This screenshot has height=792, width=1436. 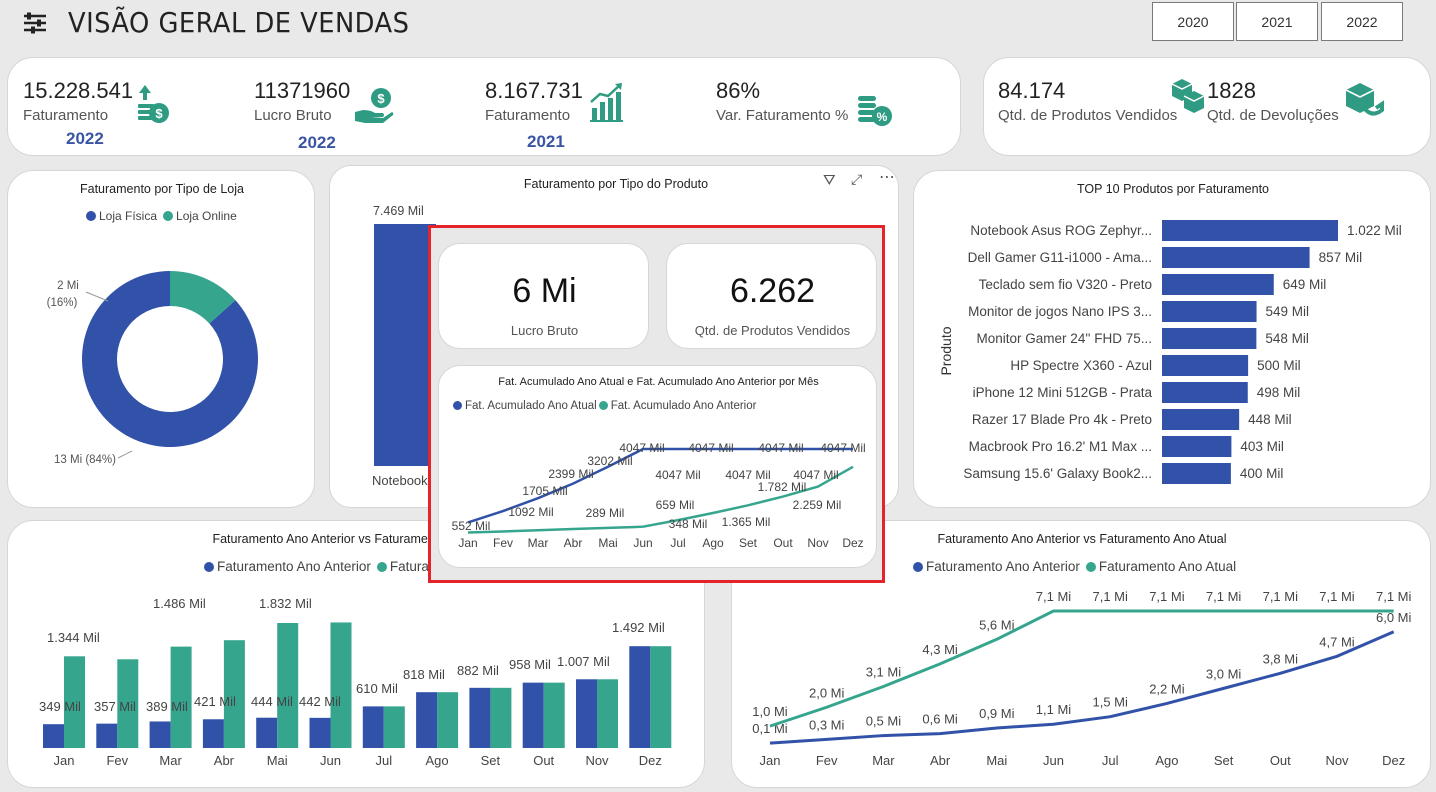 What do you see at coordinates (782, 487) in the screenshot?
I see `overlay-data-label: 1.782 Mil` at bounding box center [782, 487].